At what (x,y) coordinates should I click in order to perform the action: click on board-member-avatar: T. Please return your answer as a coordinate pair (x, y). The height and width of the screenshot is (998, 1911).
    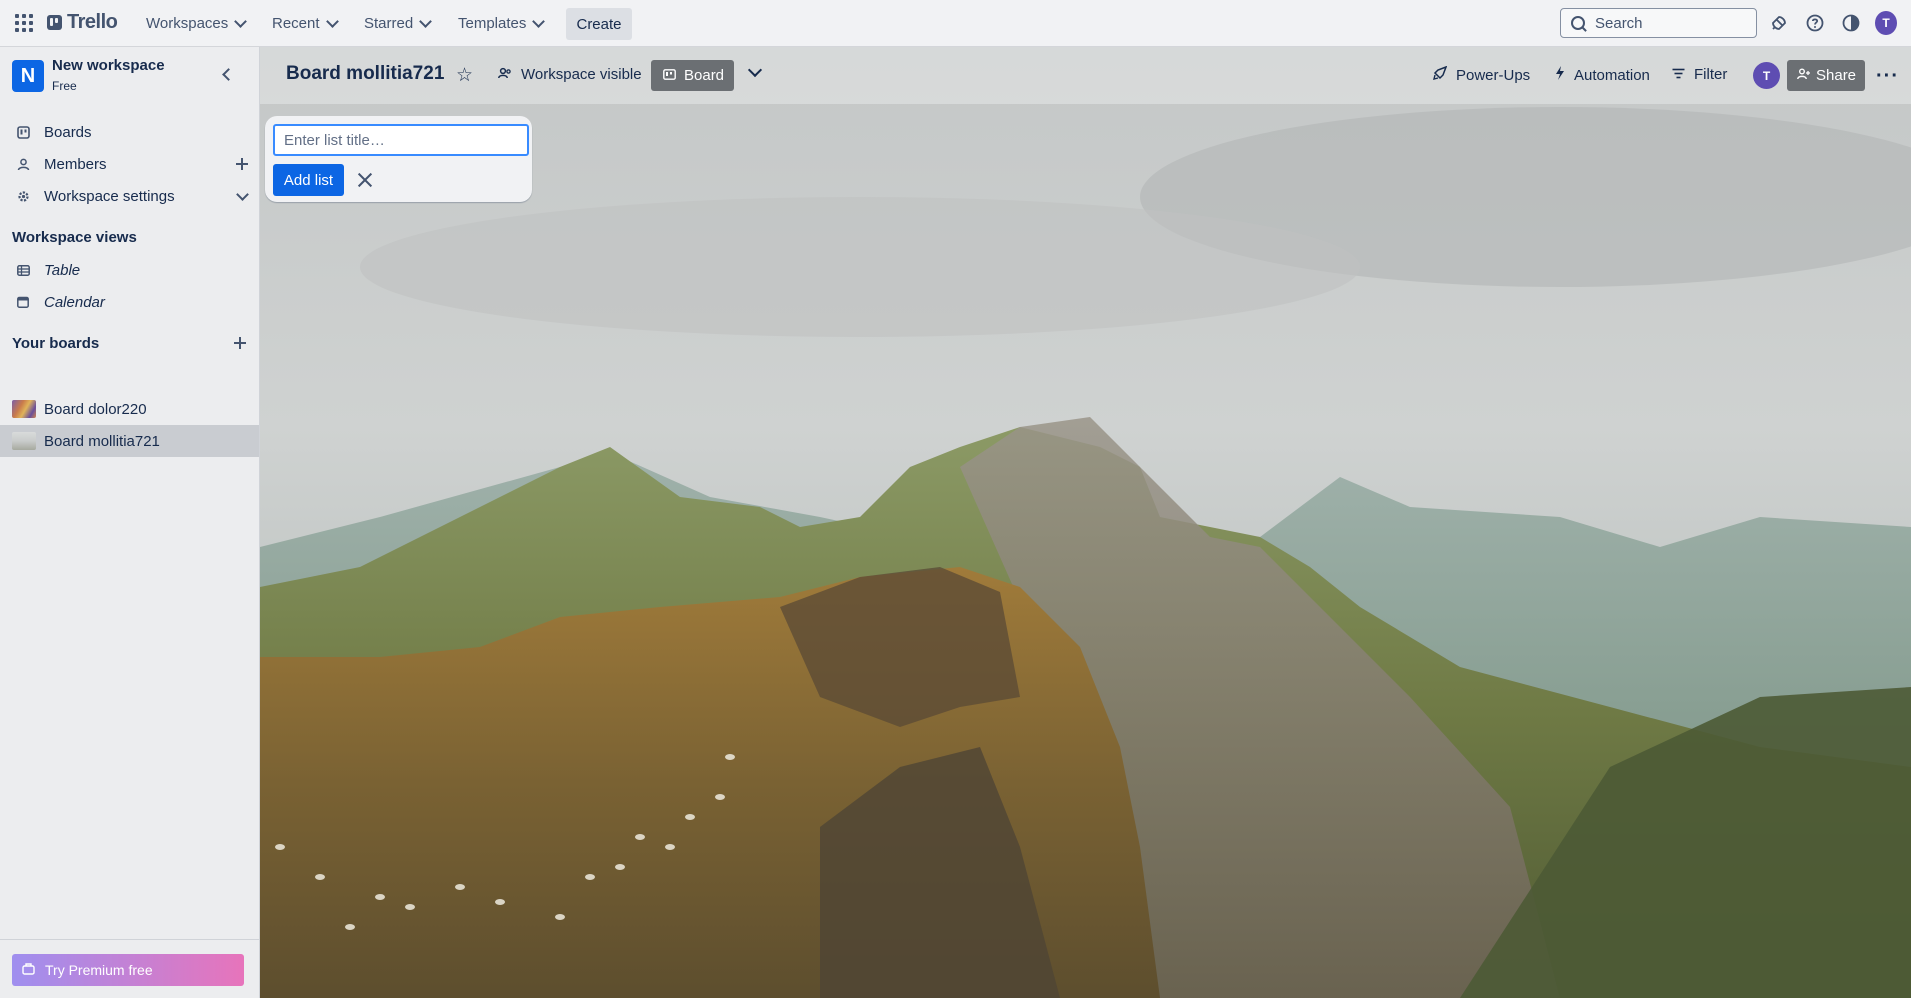
    Looking at the image, I should click on (1766, 75).